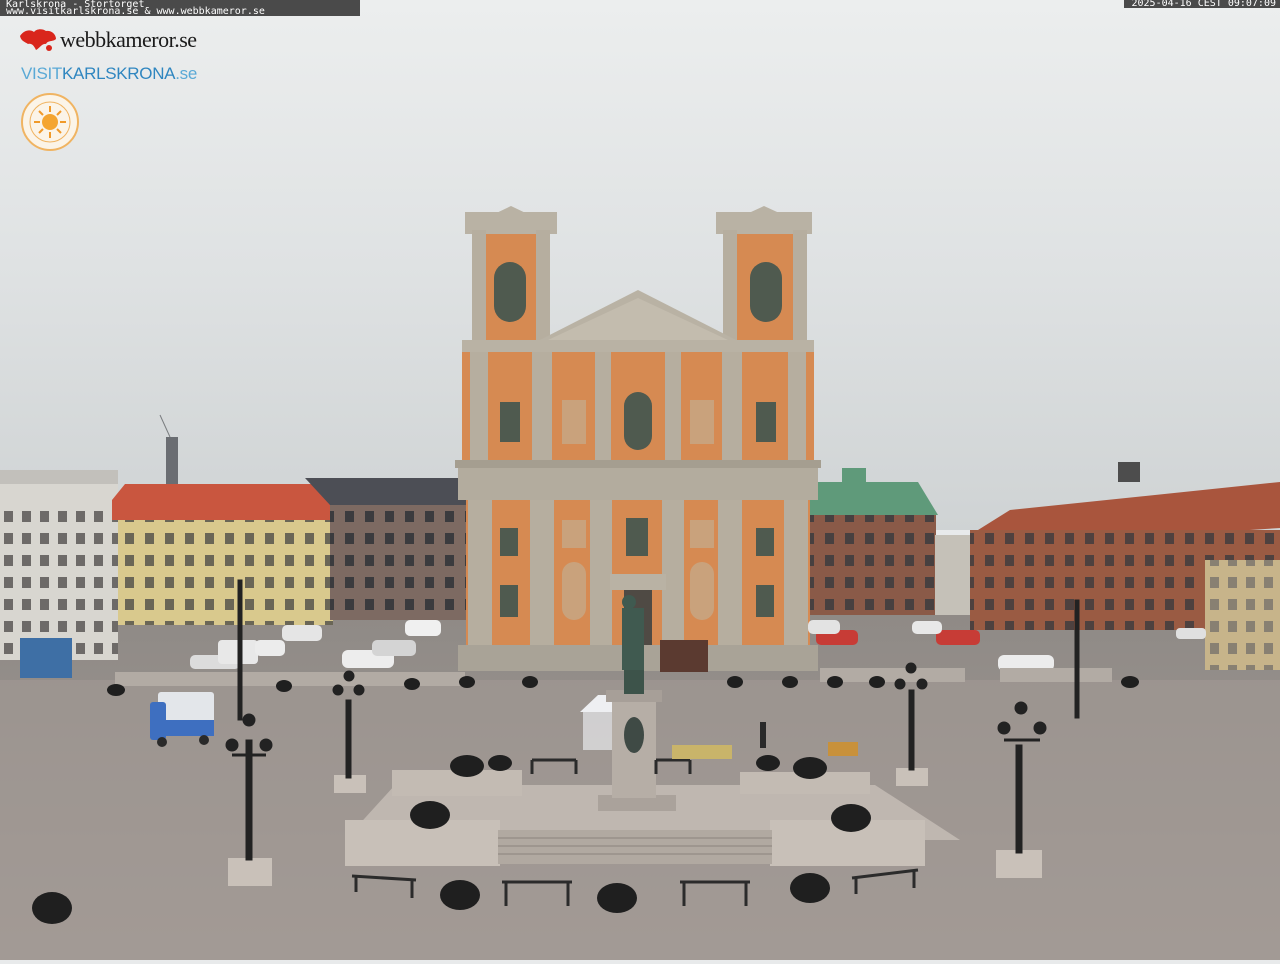 Image resolution: width=1280 pixels, height=964 pixels. What do you see at coordinates (872, 541) in the screenshot?
I see `copper-roof-building` at bounding box center [872, 541].